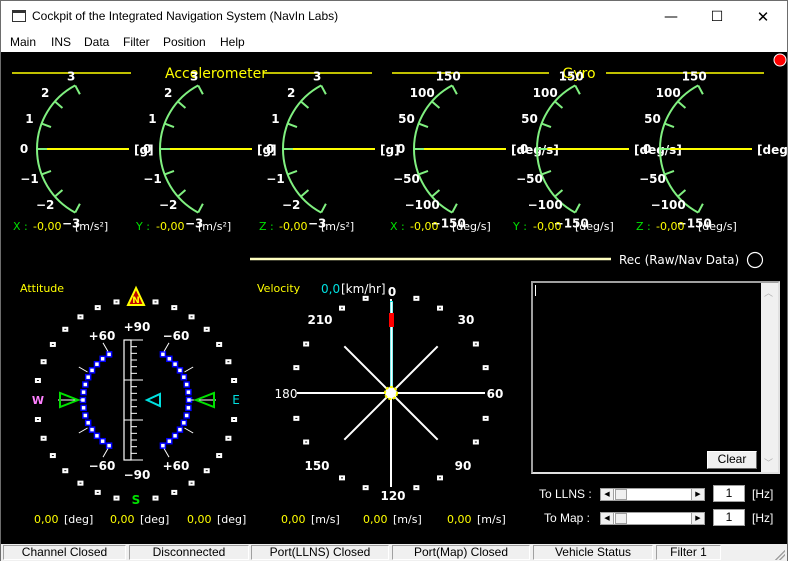  Describe the element at coordinates (45, 205) in the screenshot. I see `gauge-scale-label: −2` at that location.